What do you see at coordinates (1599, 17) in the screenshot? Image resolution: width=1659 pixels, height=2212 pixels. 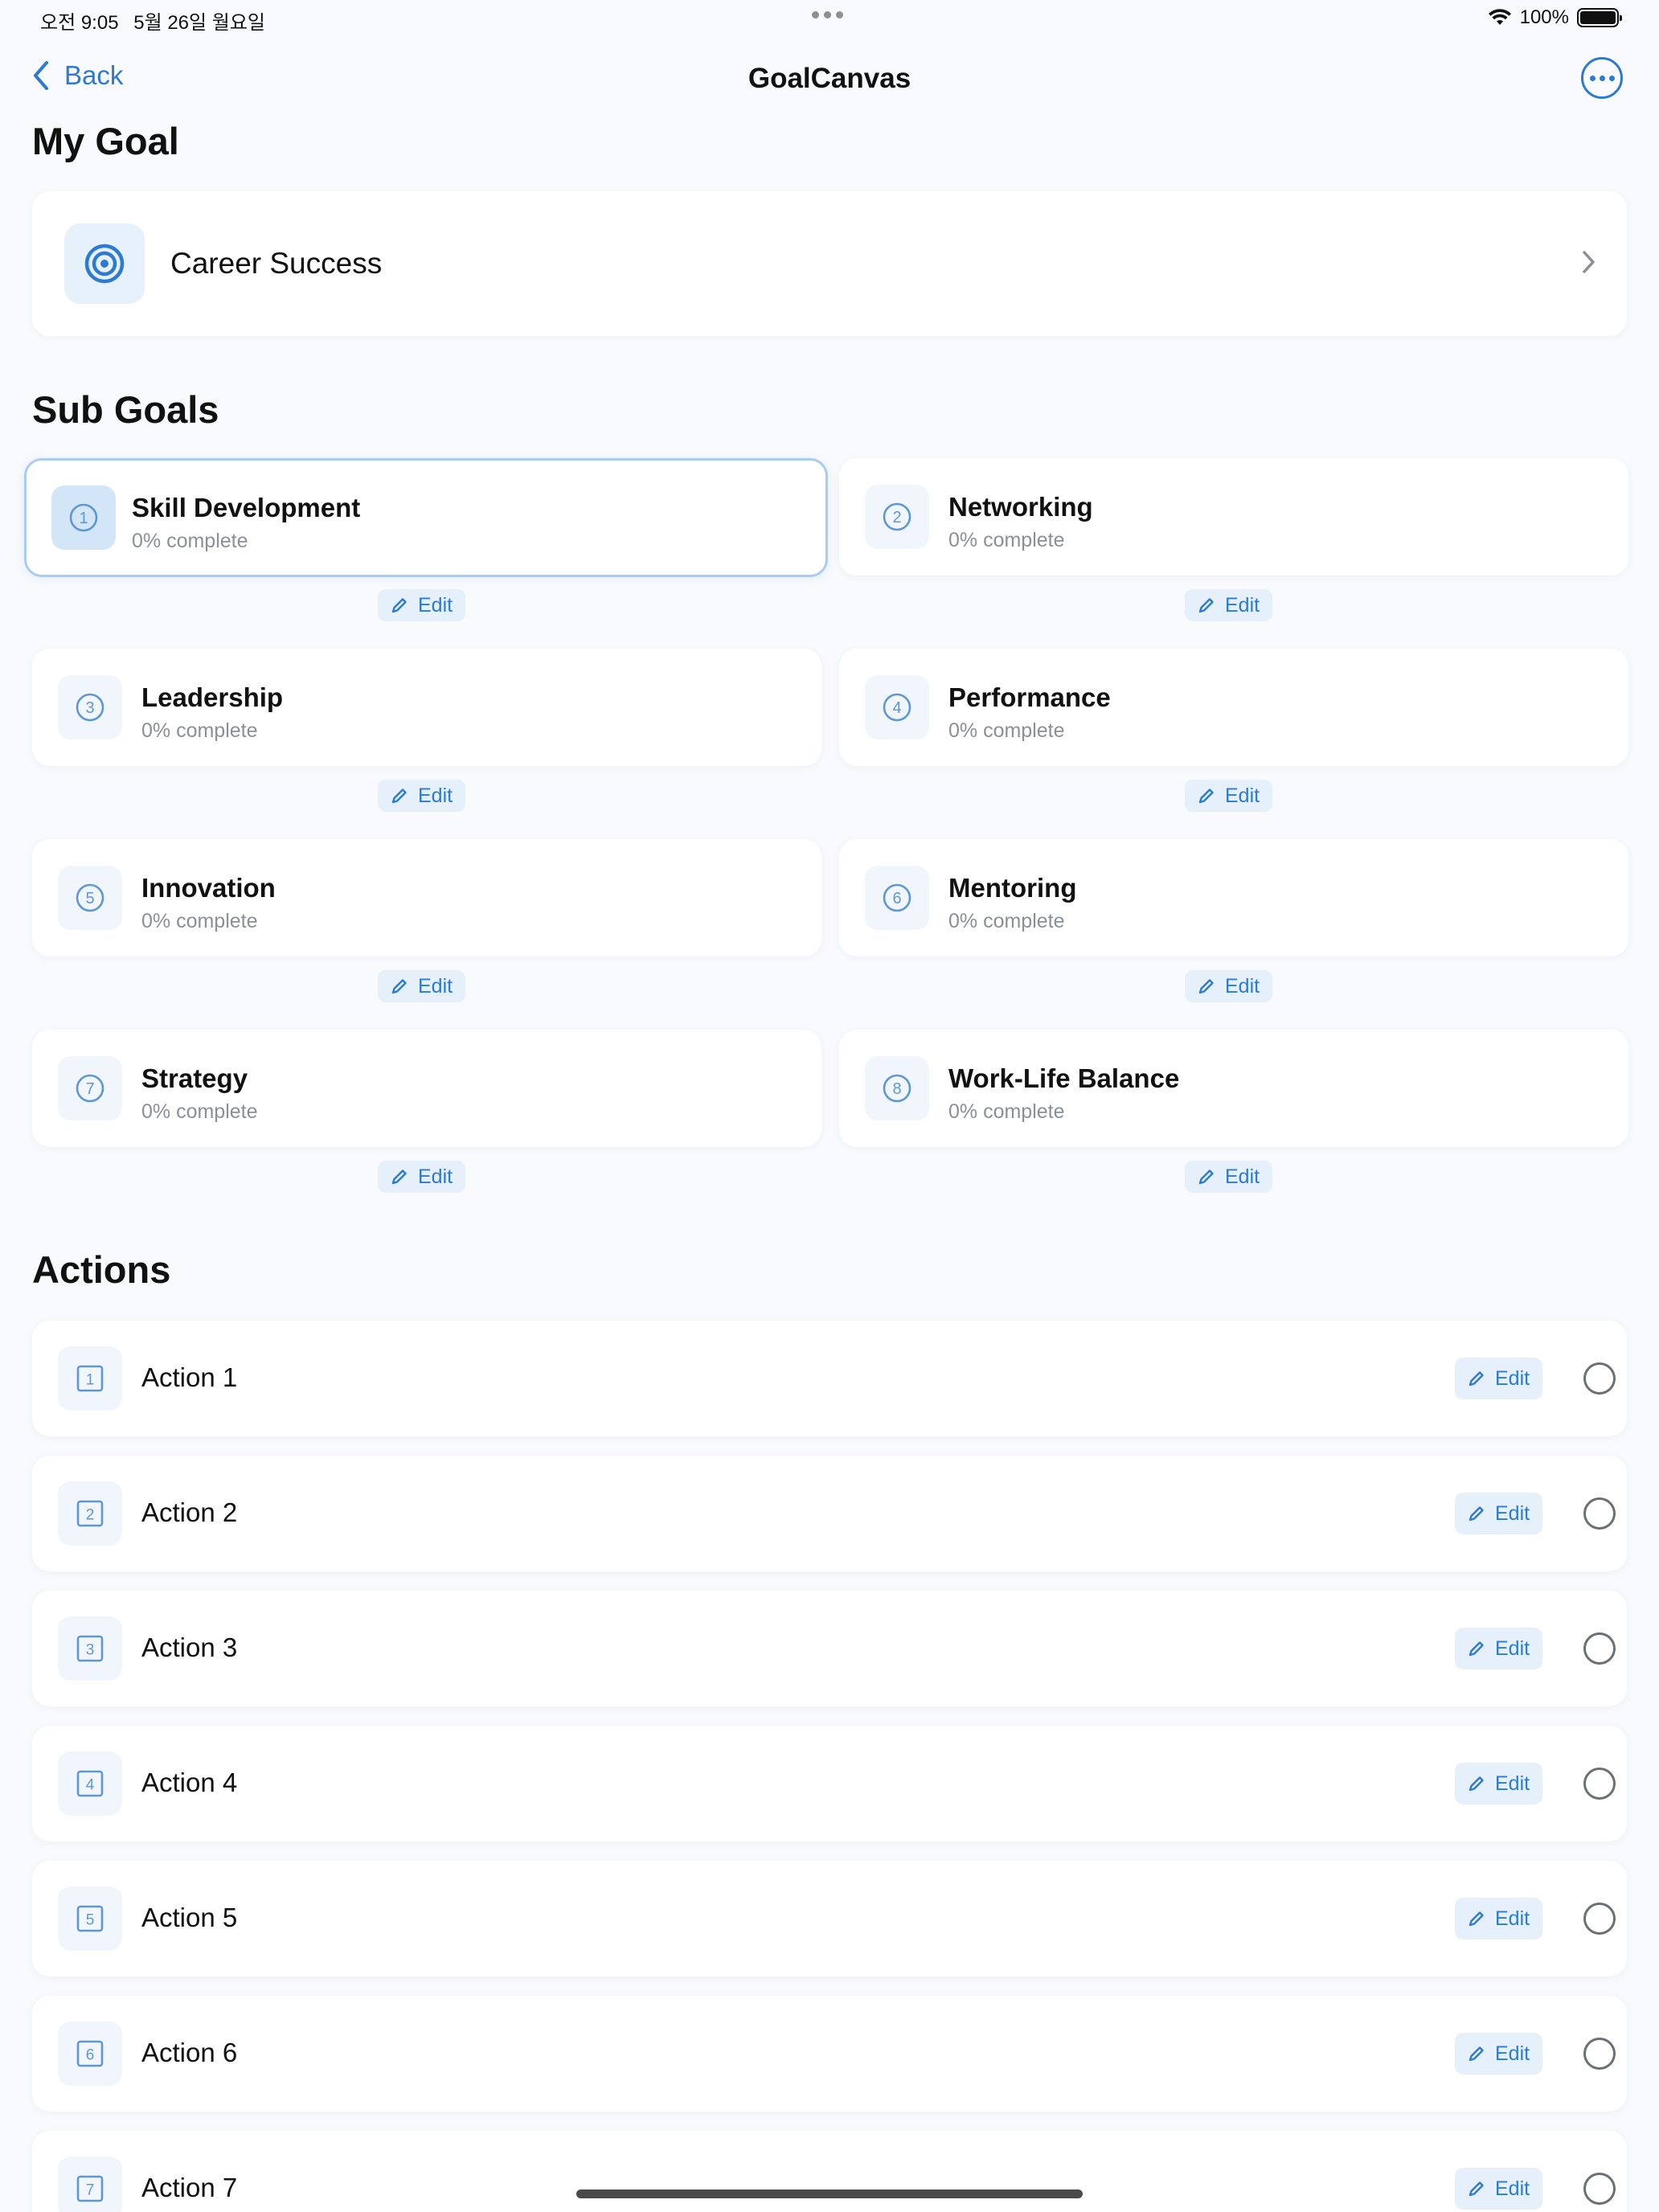 I see `battery-icon` at bounding box center [1599, 17].